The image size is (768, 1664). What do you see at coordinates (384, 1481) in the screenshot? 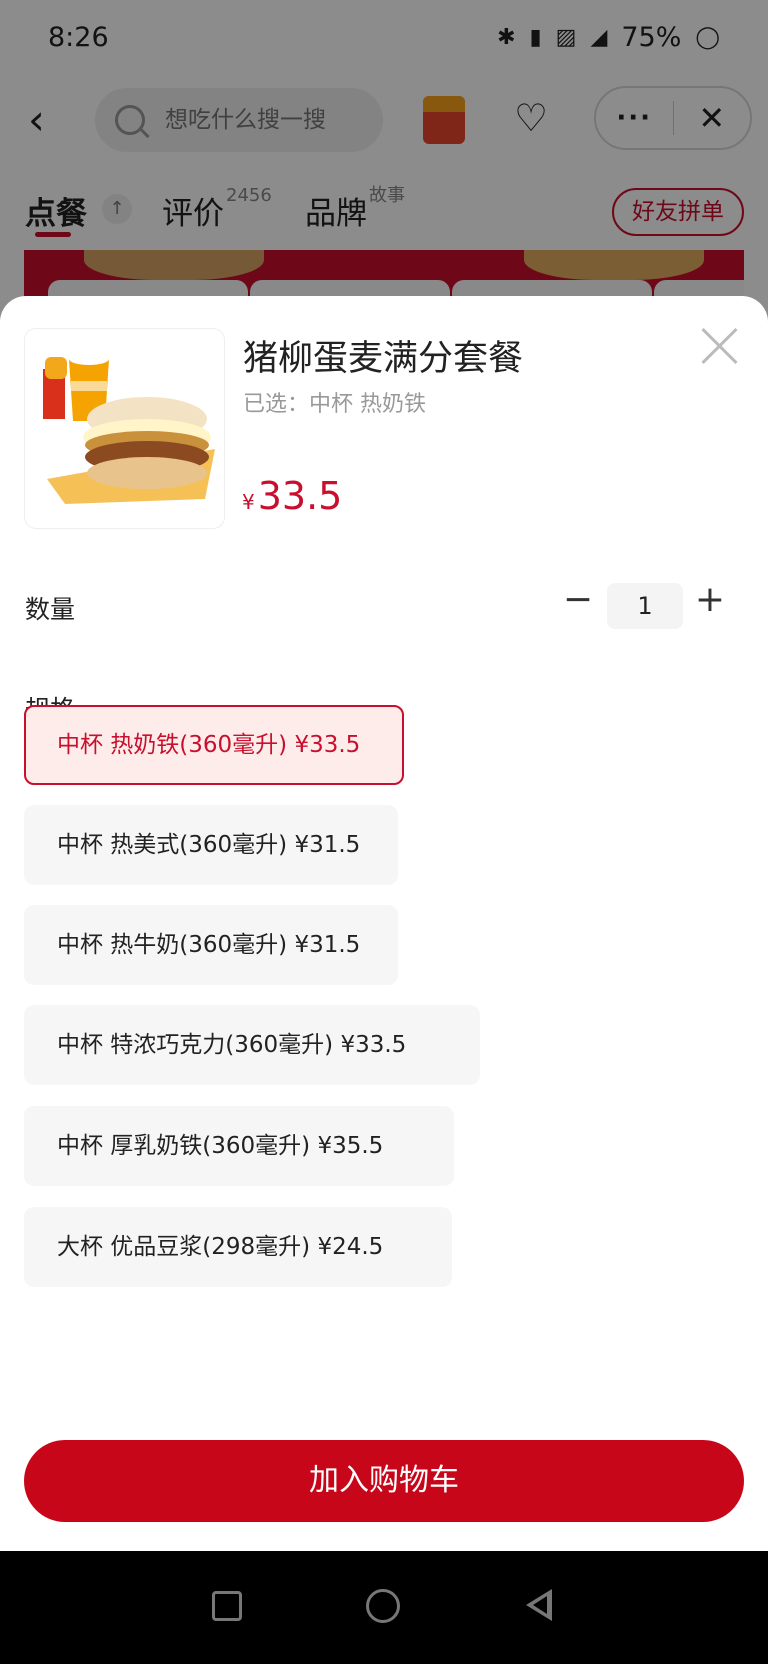
I see `add-to-cart-button: 加入购物车` at bounding box center [384, 1481].